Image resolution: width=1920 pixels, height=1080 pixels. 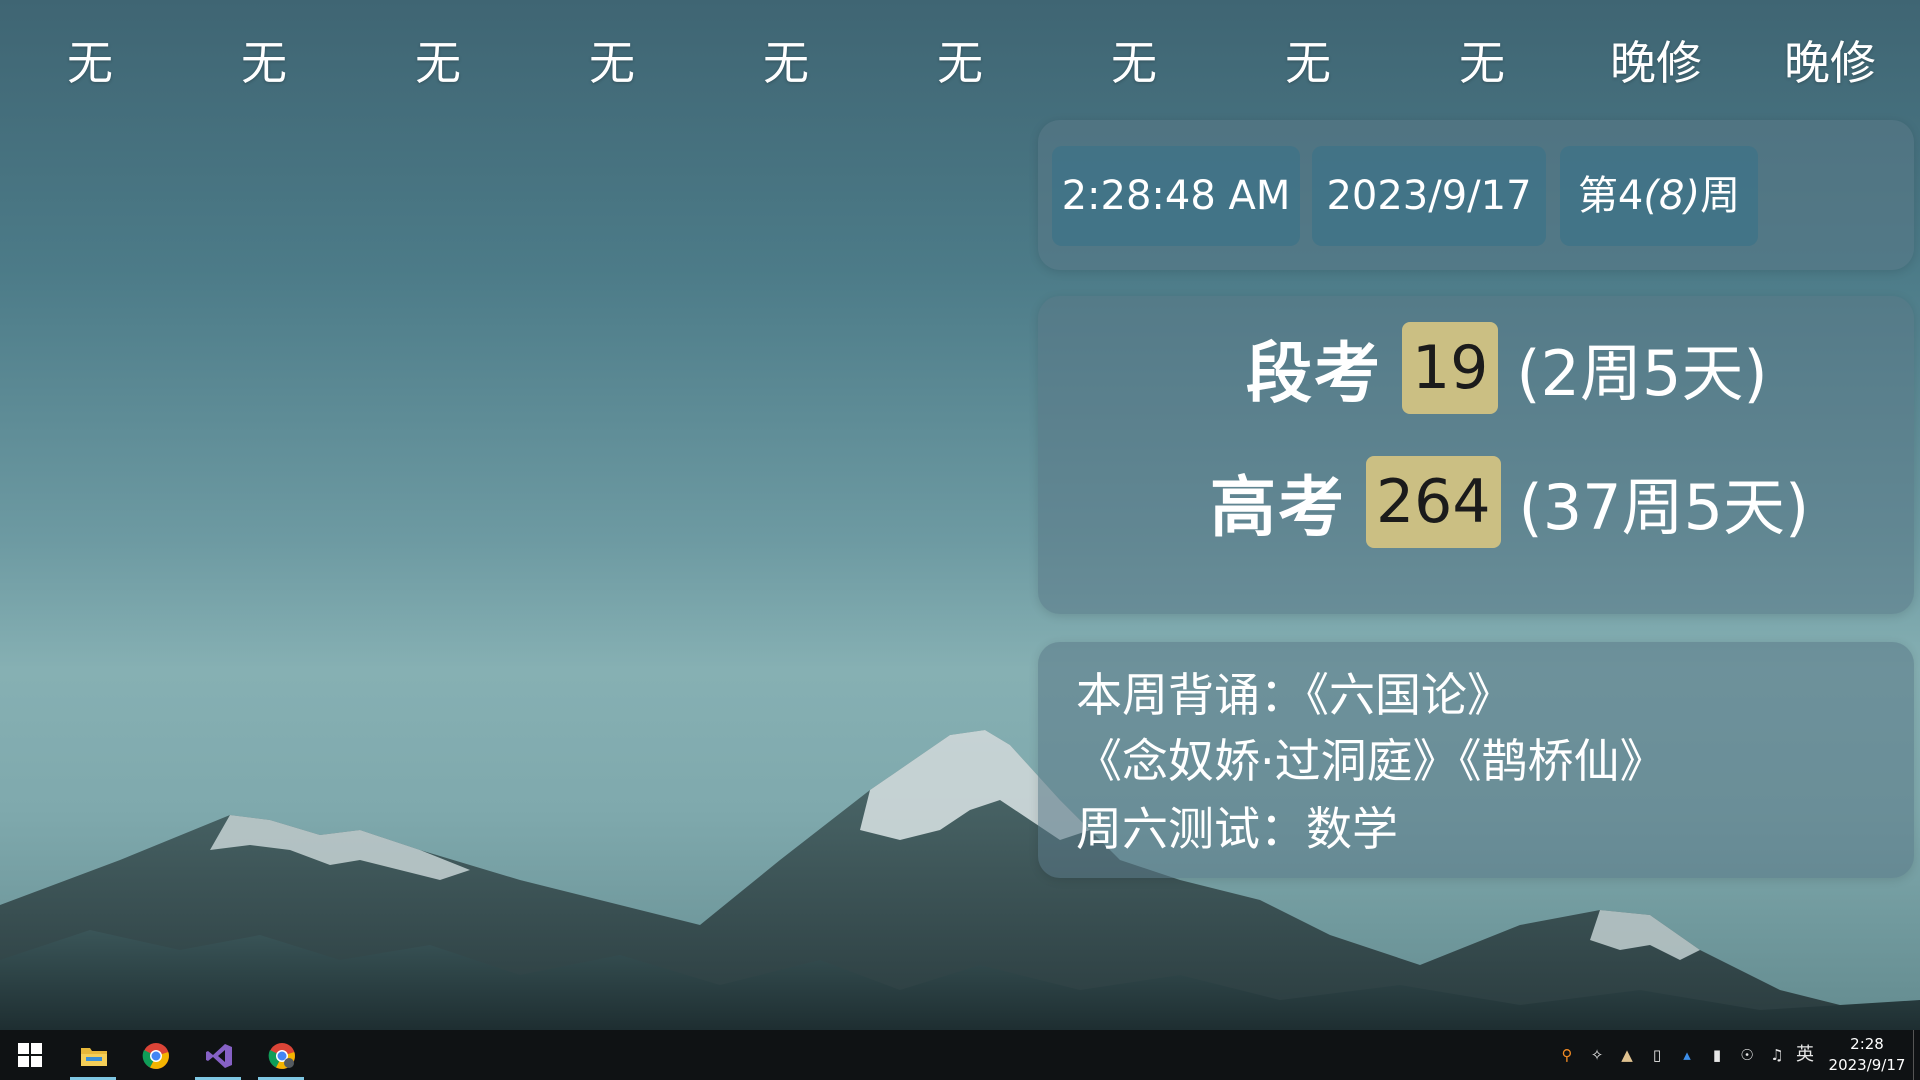 What do you see at coordinates (1805, 1055) in the screenshot?
I see `input-language-indicator: 英` at bounding box center [1805, 1055].